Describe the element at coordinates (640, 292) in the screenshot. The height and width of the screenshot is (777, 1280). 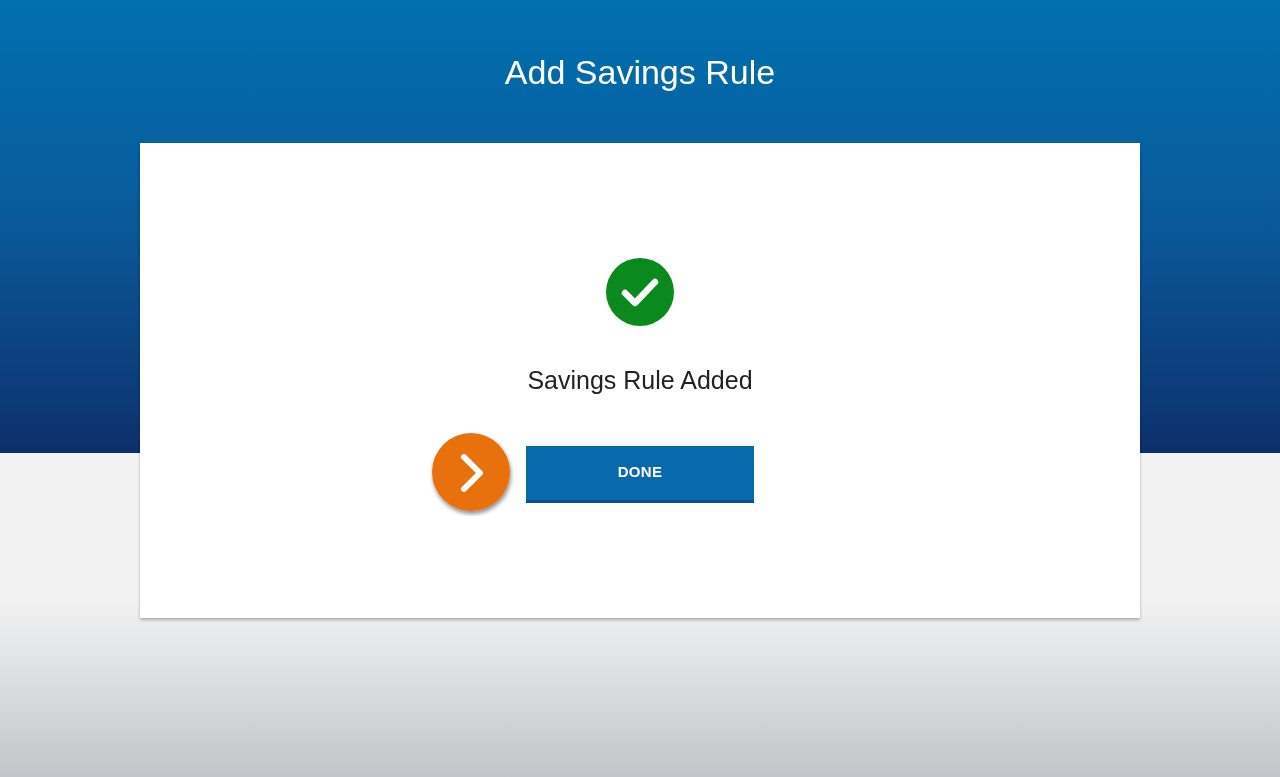
I see `check-circle-icon` at that location.